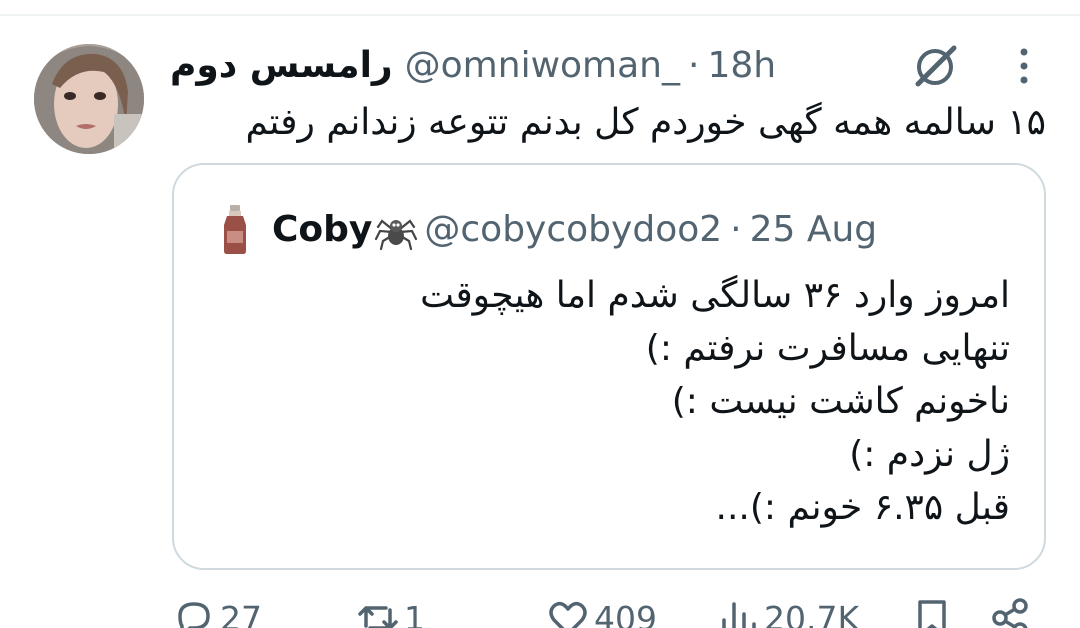 This screenshot has height=628, width=1080. What do you see at coordinates (194, 615) in the screenshot?
I see `reply-icon` at bounding box center [194, 615].